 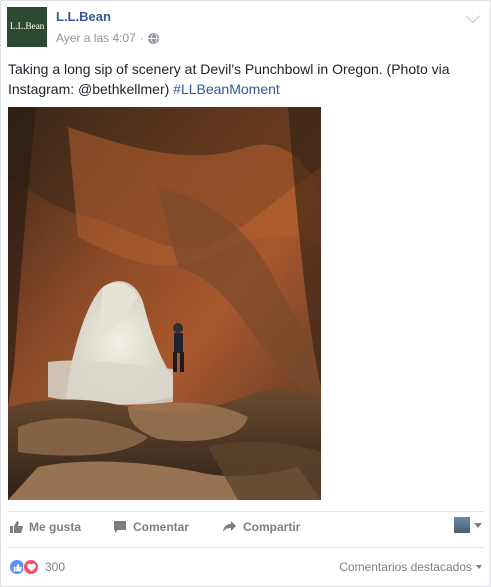 I want to click on like-label: Me gusta, so click(x=55, y=527).